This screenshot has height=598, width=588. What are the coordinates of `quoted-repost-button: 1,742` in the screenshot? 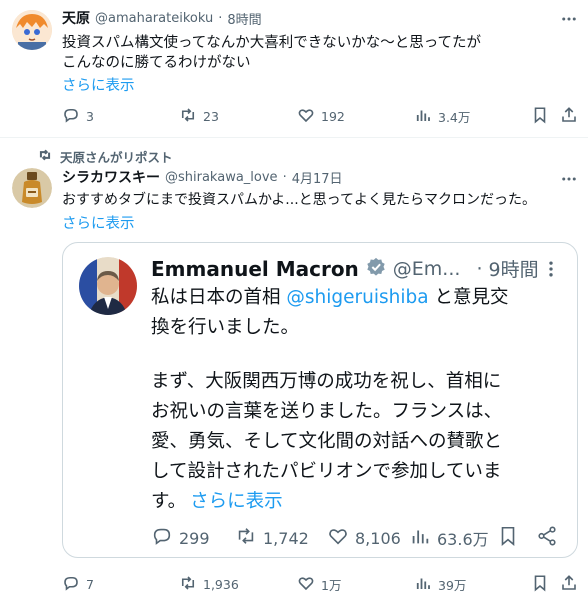 It's located at (272, 538).